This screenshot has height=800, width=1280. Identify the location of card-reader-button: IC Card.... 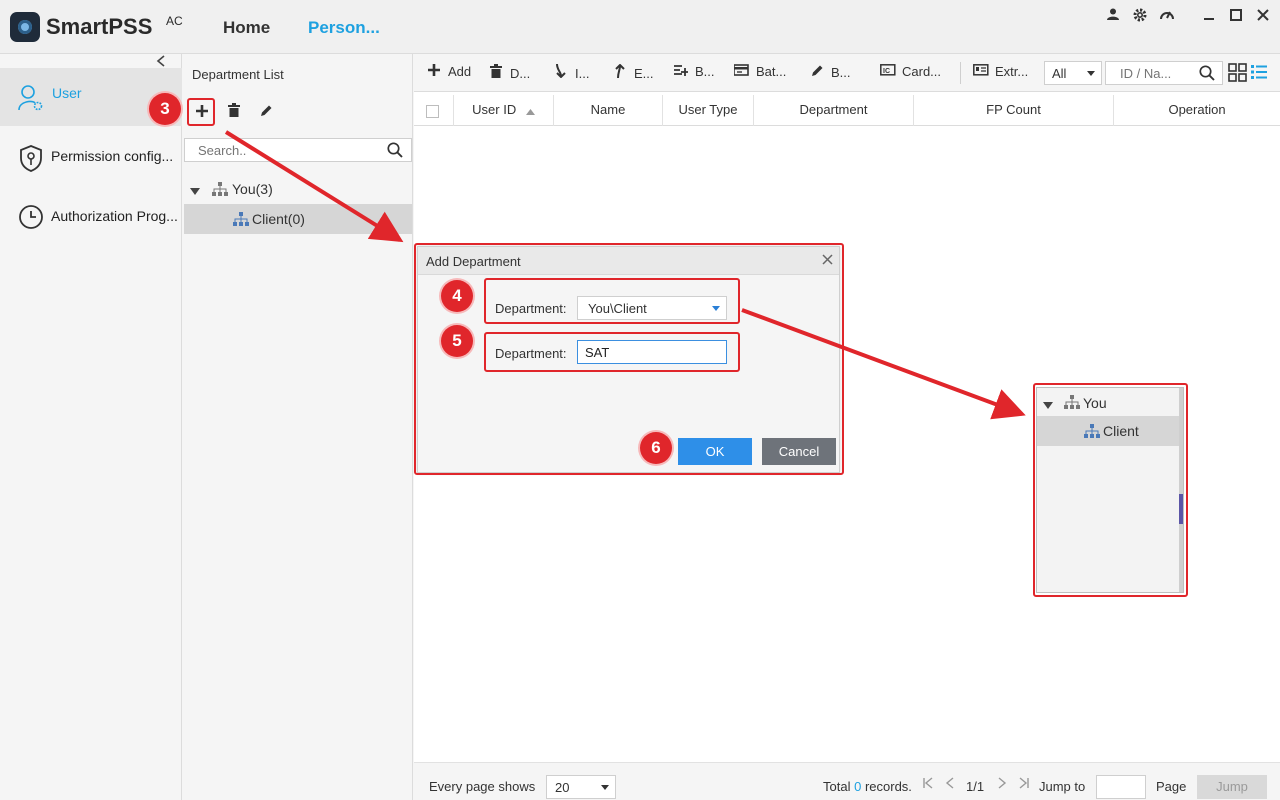
(910, 71).